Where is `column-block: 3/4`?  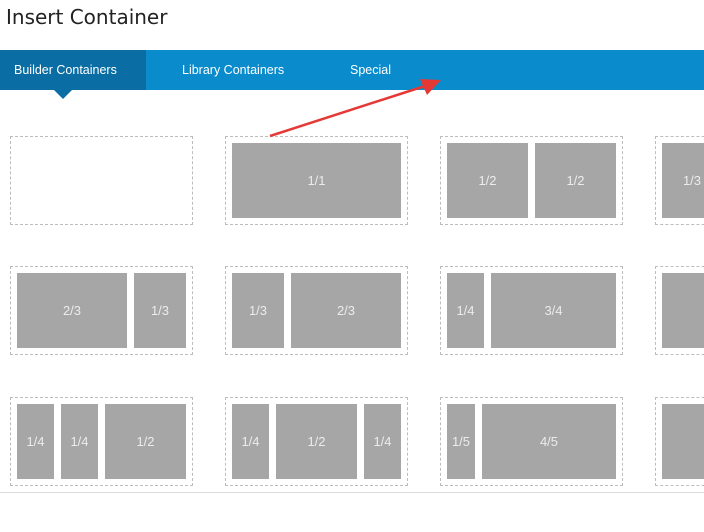
column-block: 3/4 is located at coordinates (553, 310).